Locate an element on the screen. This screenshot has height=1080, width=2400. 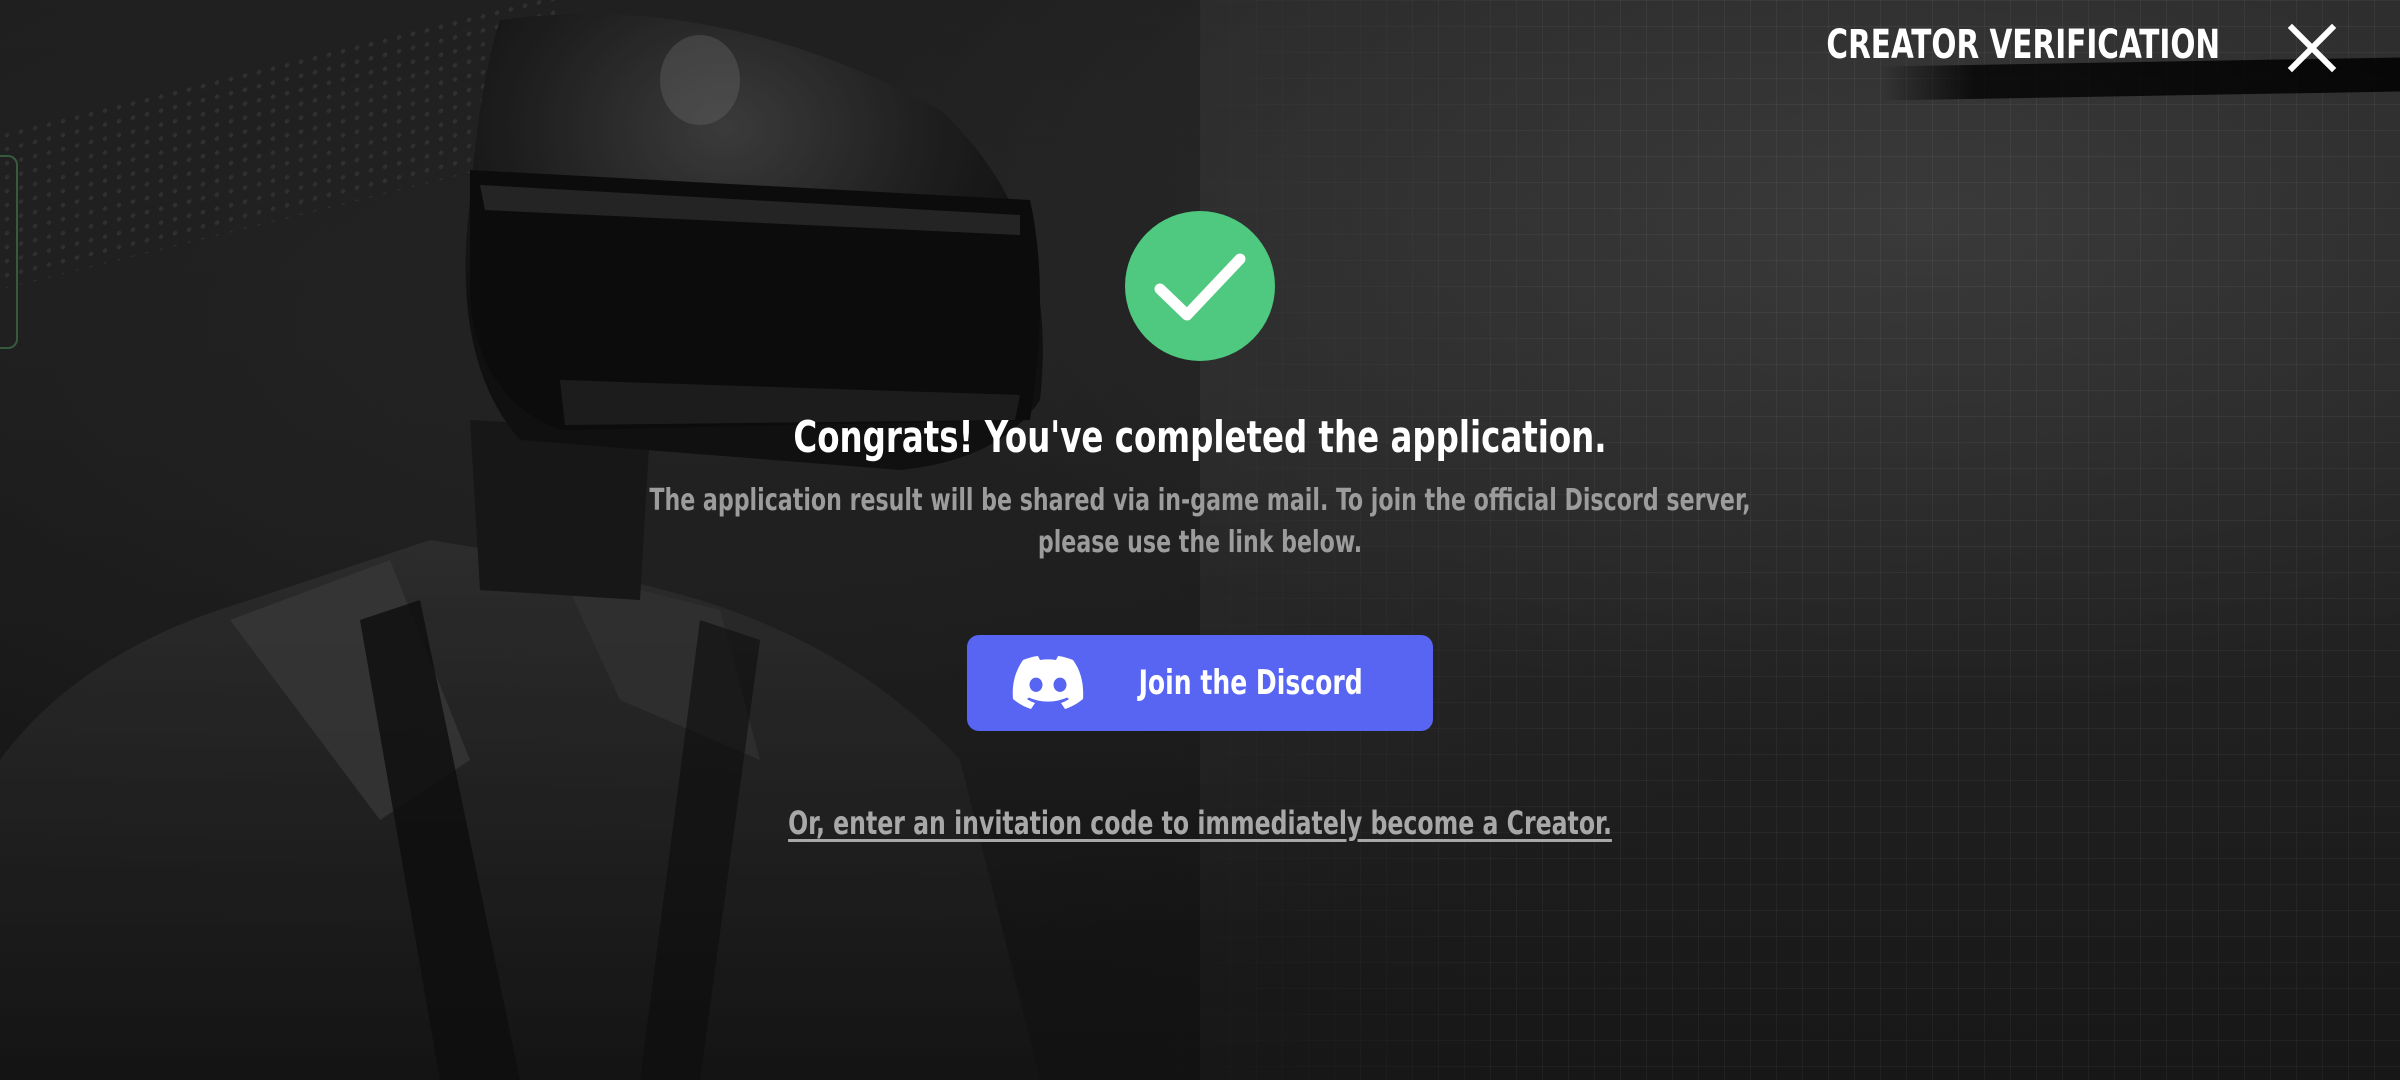
close-icon is located at coordinates (2312, 48).